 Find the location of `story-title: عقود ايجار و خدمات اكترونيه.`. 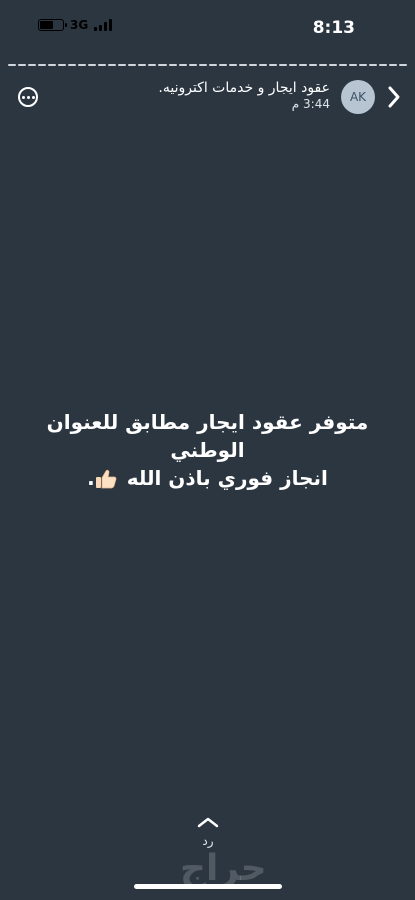

story-title: عقود ايجار و خدمات اكترونيه. is located at coordinates (244, 88).